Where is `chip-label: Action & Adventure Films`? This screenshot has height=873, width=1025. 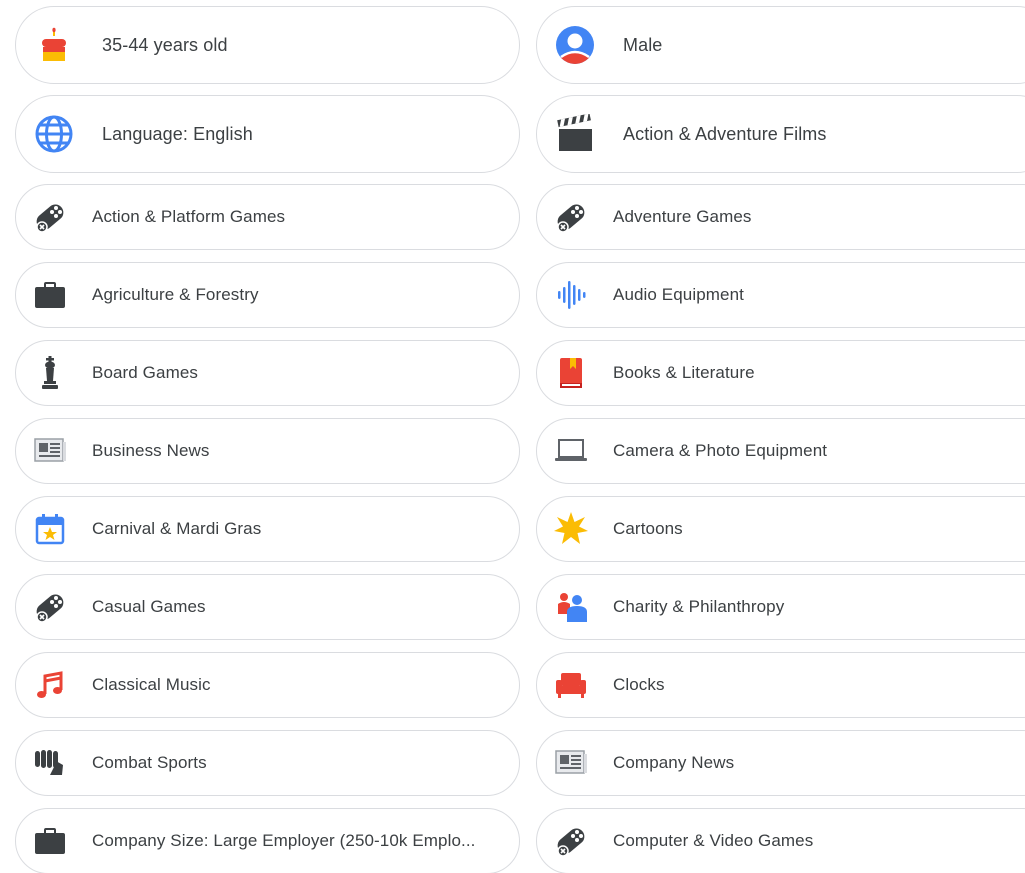 chip-label: Action & Adventure Films is located at coordinates (725, 133).